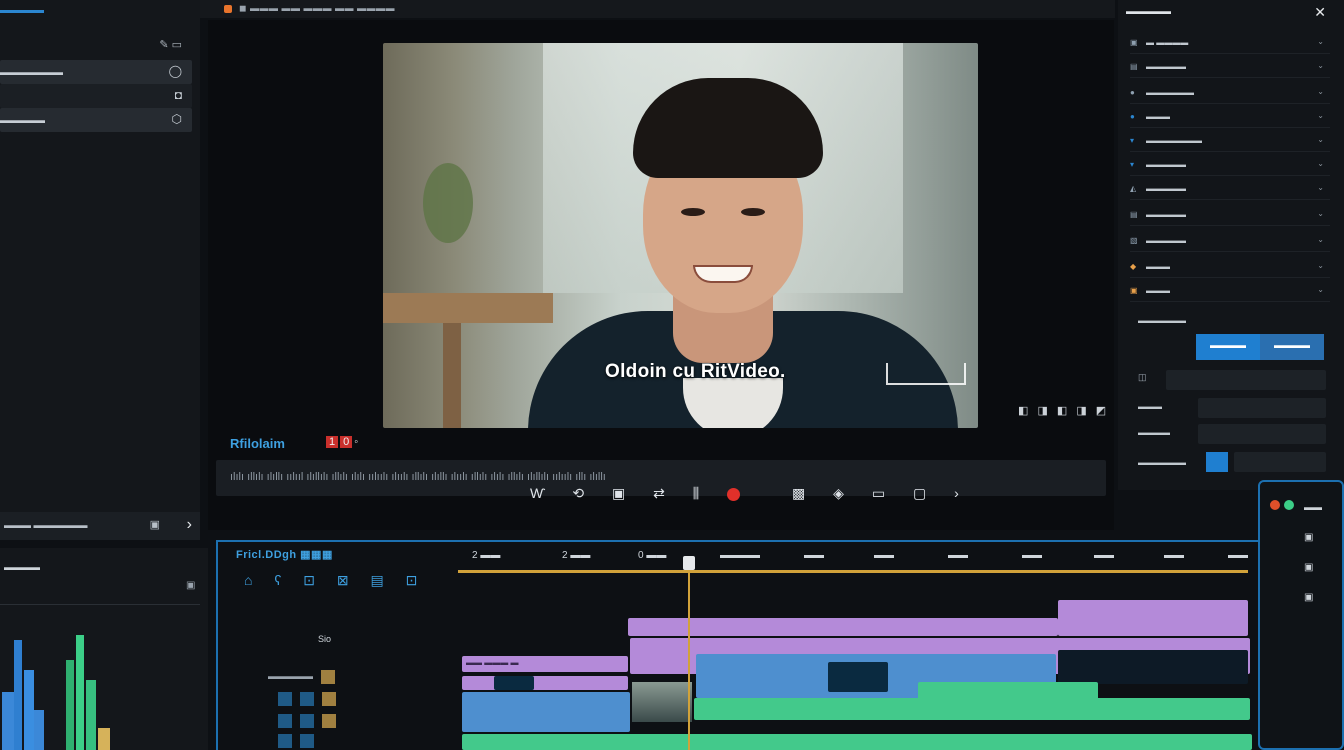  What do you see at coordinates (307, 699) in the screenshot?
I see `sync-icon` at bounding box center [307, 699].